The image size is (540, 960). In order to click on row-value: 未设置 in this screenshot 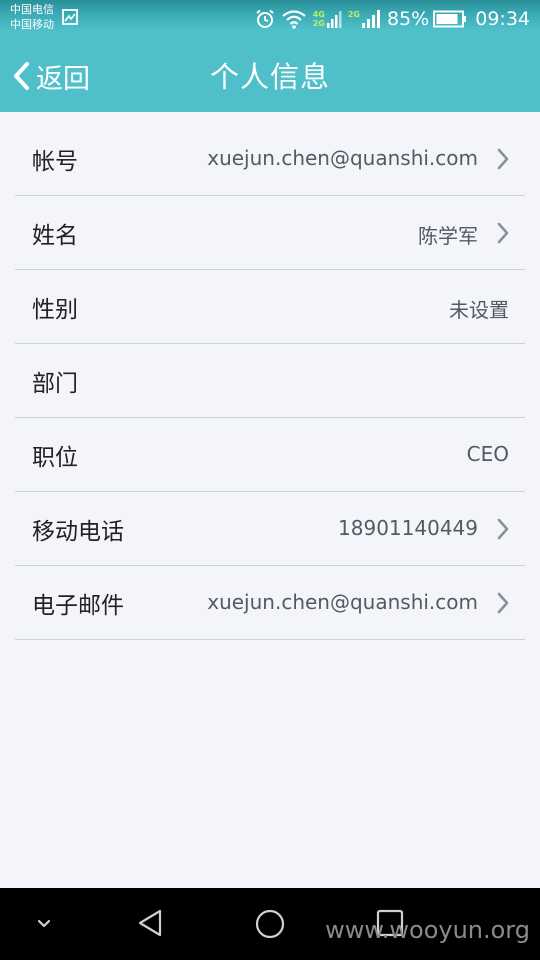, I will do `click(479, 310)`.